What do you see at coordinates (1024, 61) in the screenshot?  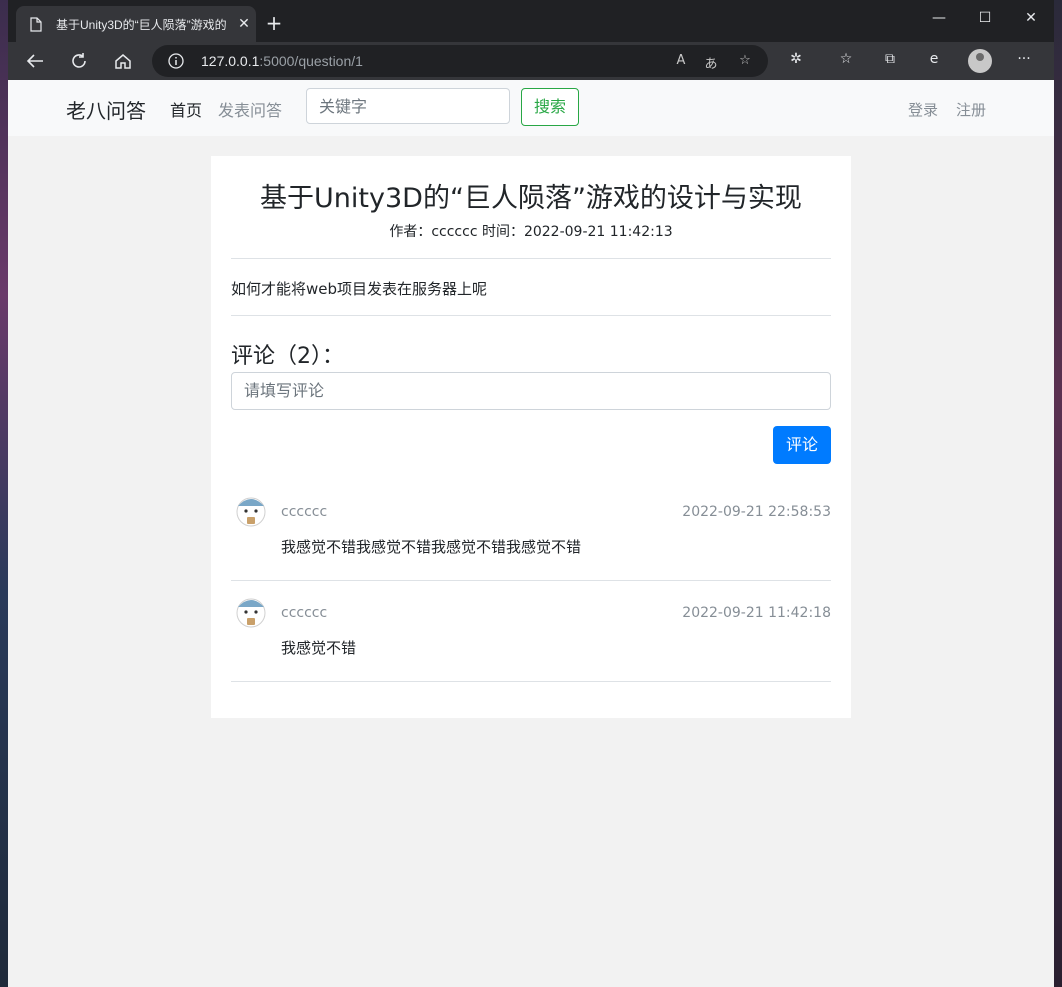 I see `more-menu-icon: ···` at bounding box center [1024, 61].